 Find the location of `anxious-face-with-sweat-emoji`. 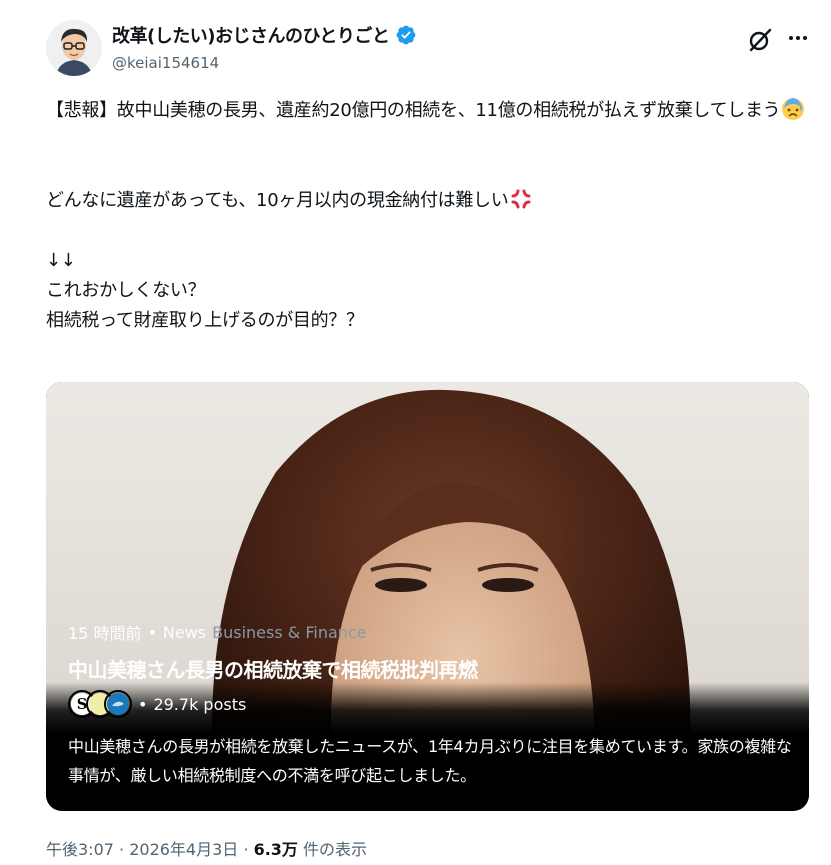

anxious-face-with-sweat-emoji is located at coordinates (793, 109).